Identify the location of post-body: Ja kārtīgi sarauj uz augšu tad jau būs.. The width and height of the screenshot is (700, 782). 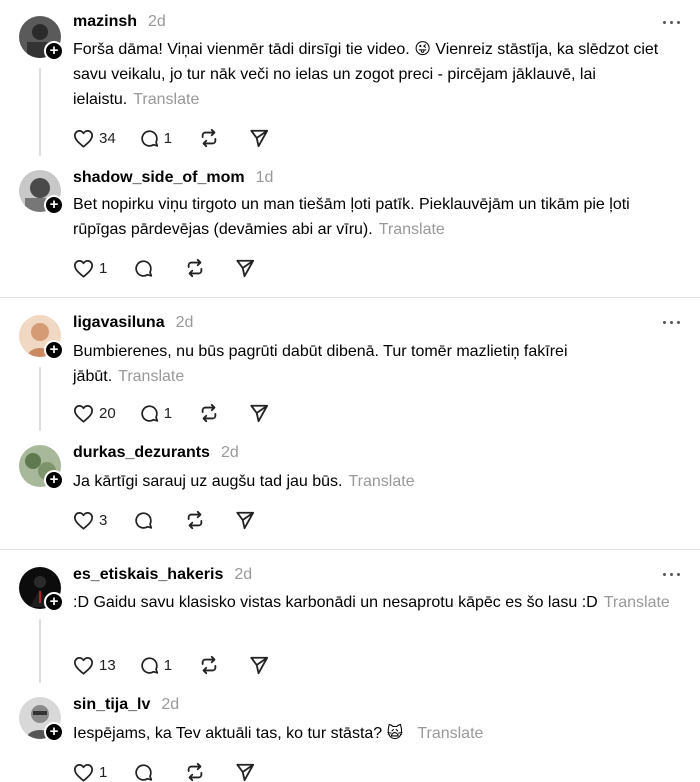
(208, 481).